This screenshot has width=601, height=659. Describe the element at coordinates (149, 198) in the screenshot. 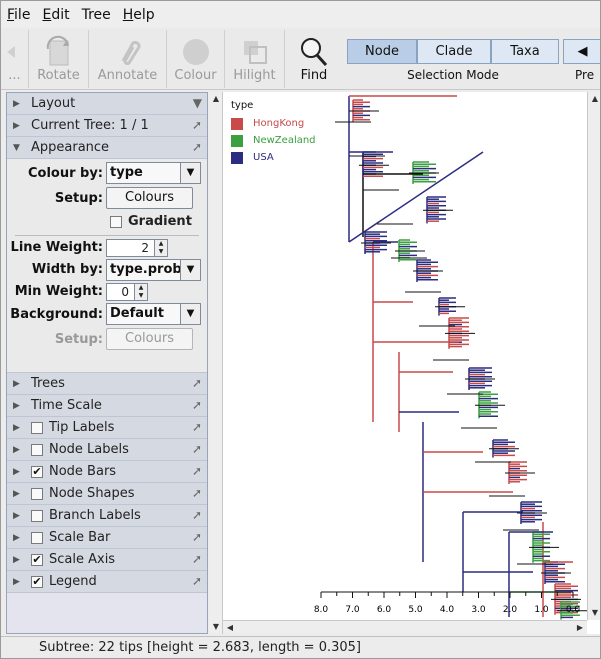

I see `colours-button: Colours` at that location.